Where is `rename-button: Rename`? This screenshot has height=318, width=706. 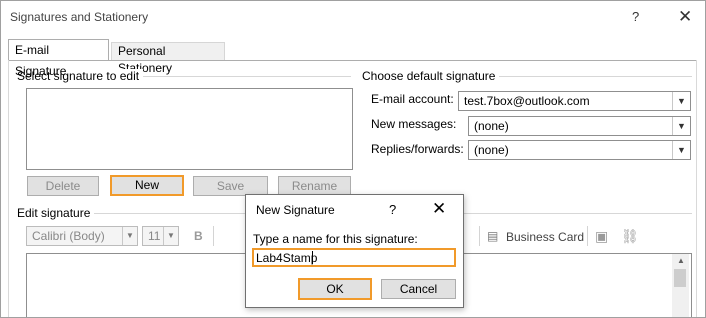
rename-button: Rename is located at coordinates (314, 186).